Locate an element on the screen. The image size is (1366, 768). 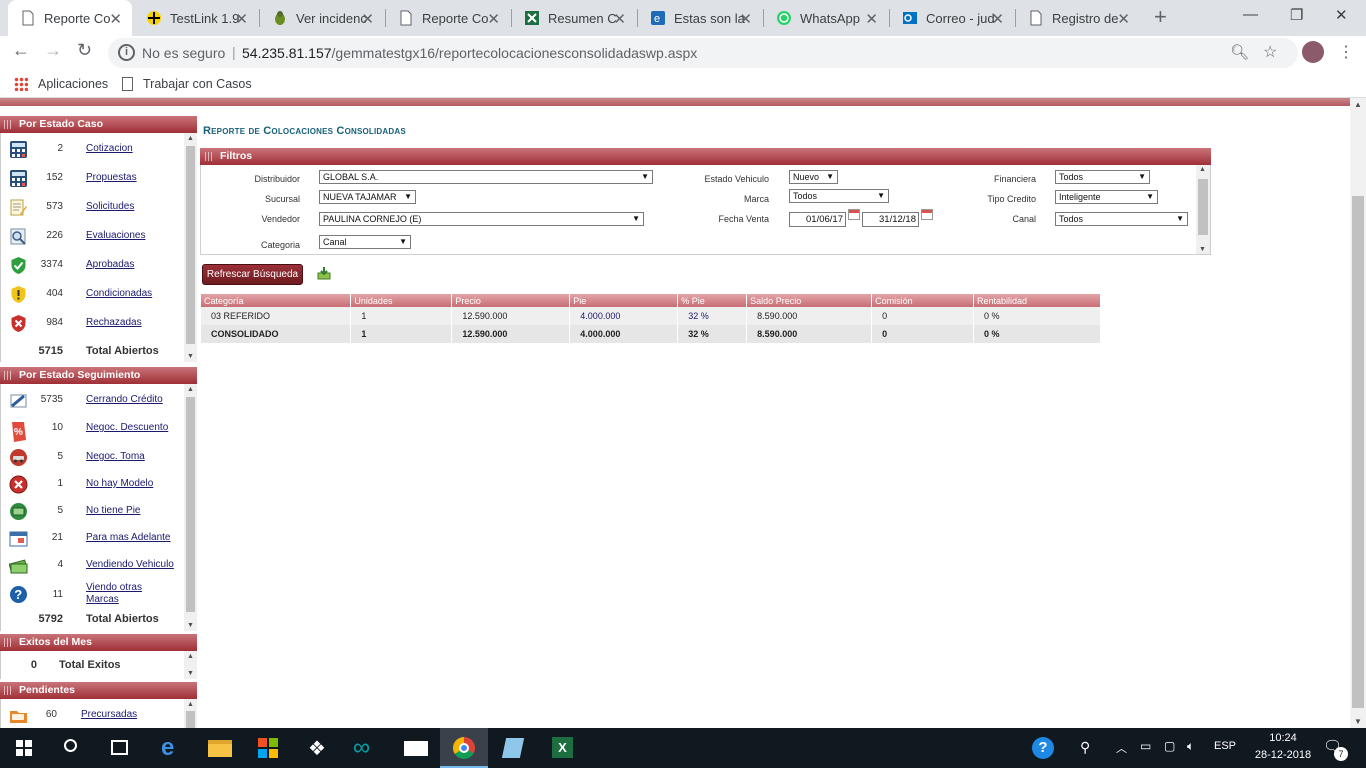
panel-scrollbar: ▲ is located at coordinates (190, 713).